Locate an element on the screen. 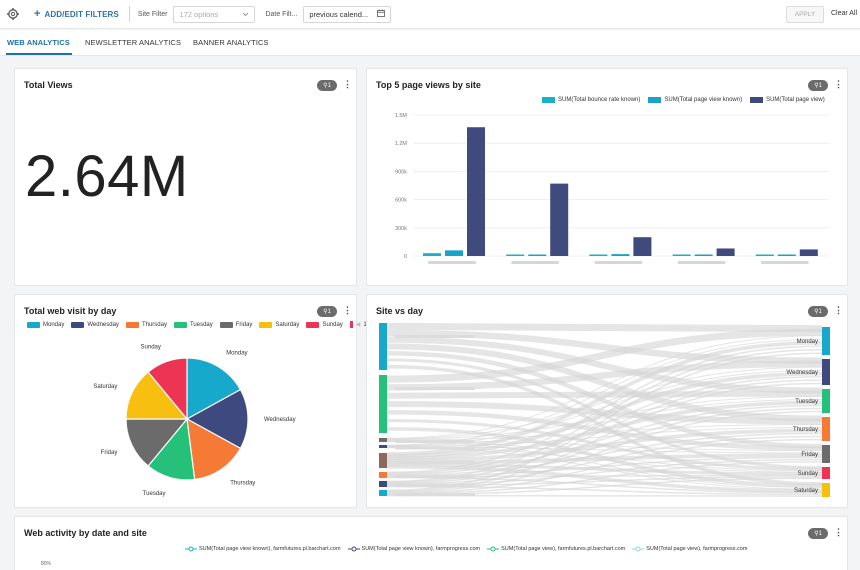 This screenshot has width=860, height=570. divider is located at coordinates (129, 14).